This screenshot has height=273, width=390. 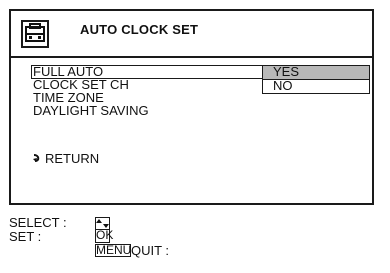 I want to click on set-label: SET :, so click(x=25, y=236).